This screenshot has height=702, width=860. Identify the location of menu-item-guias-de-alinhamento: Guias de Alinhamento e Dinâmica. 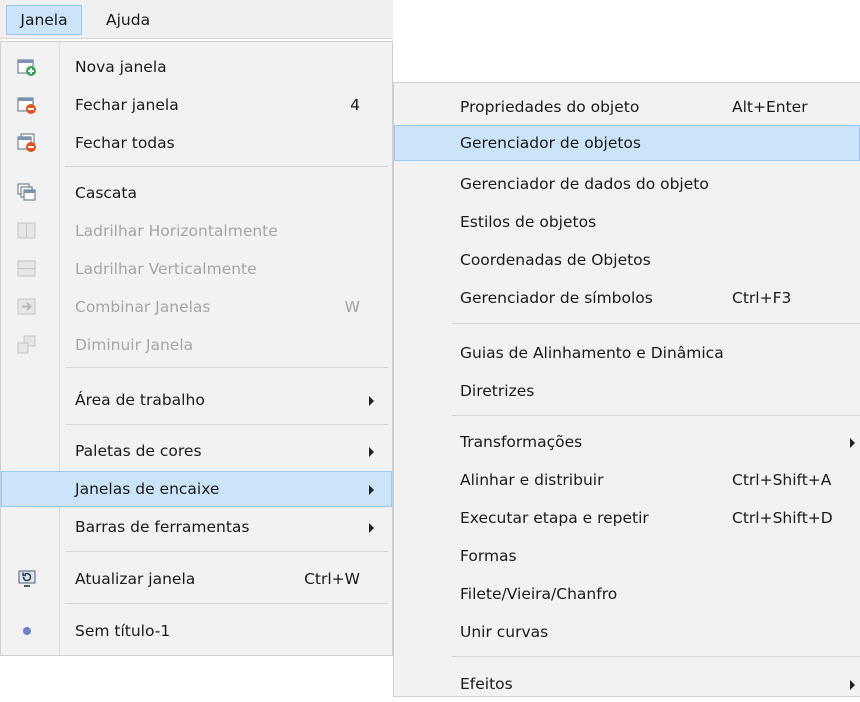
(627, 353).